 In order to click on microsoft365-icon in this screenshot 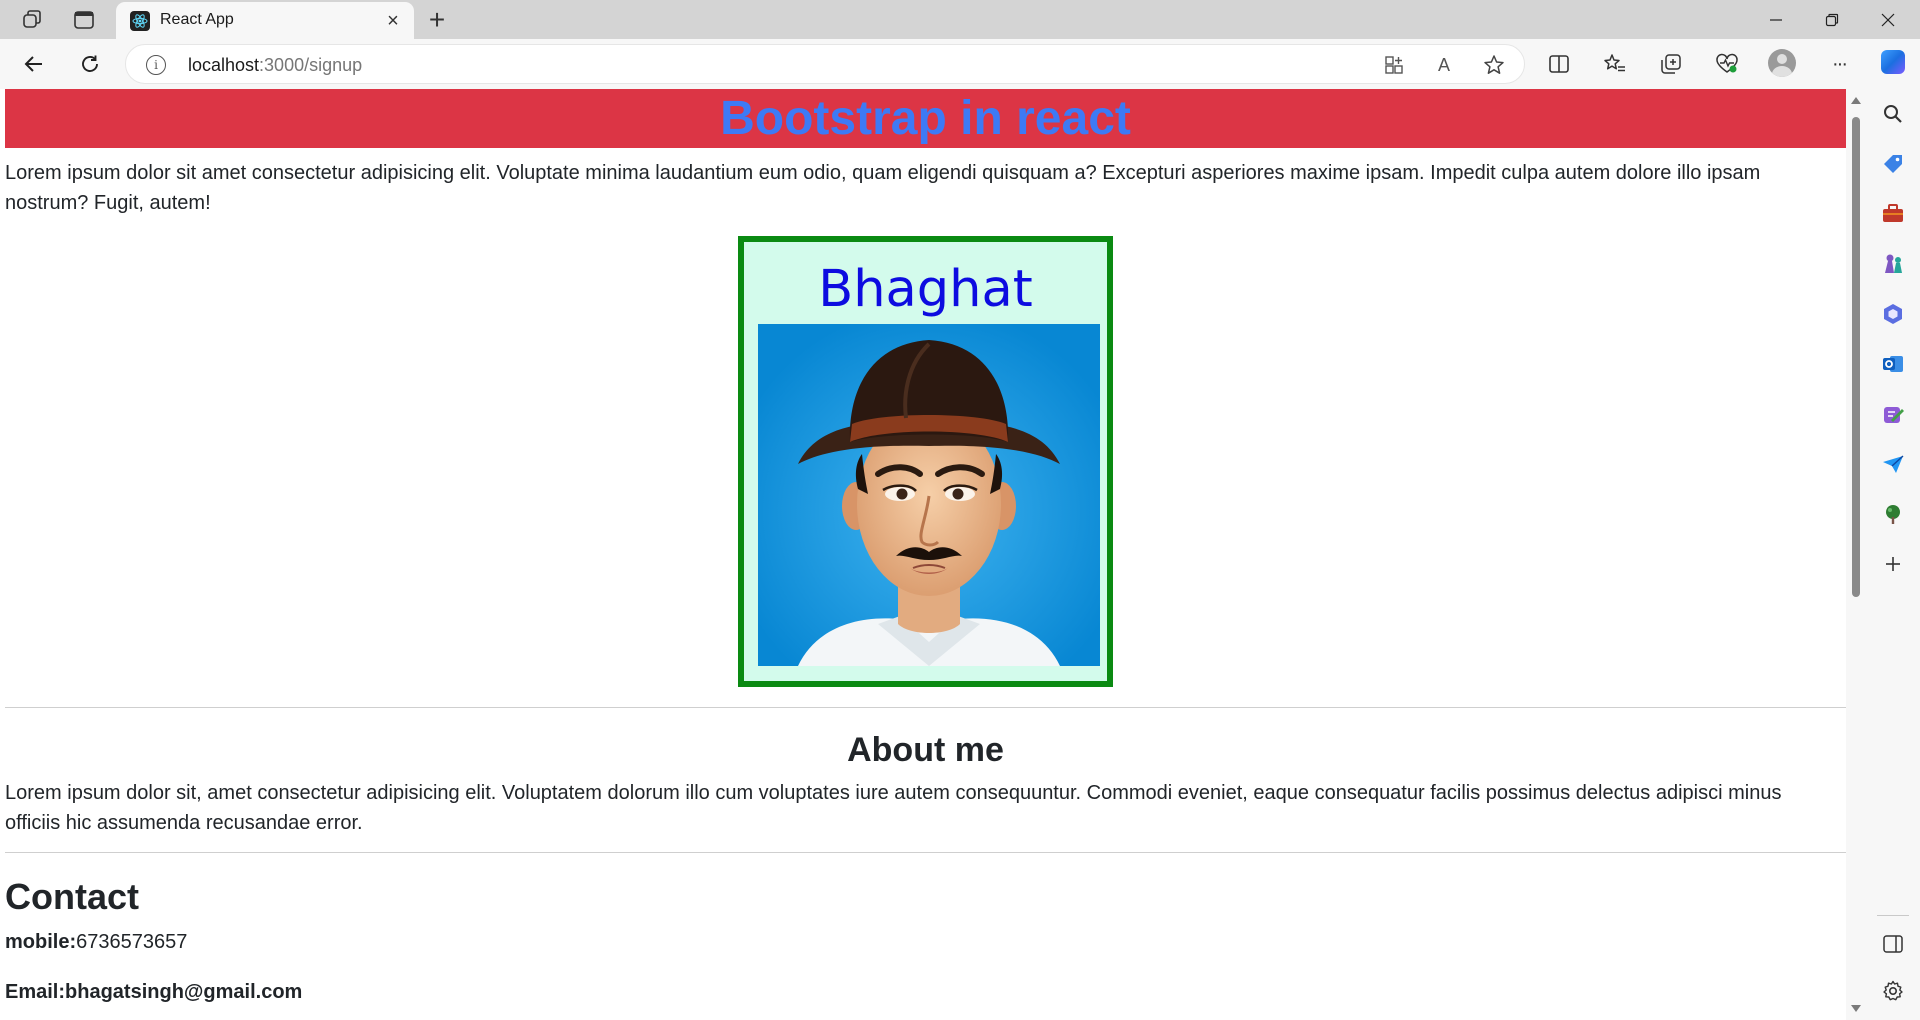, I will do `click(1893, 314)`.